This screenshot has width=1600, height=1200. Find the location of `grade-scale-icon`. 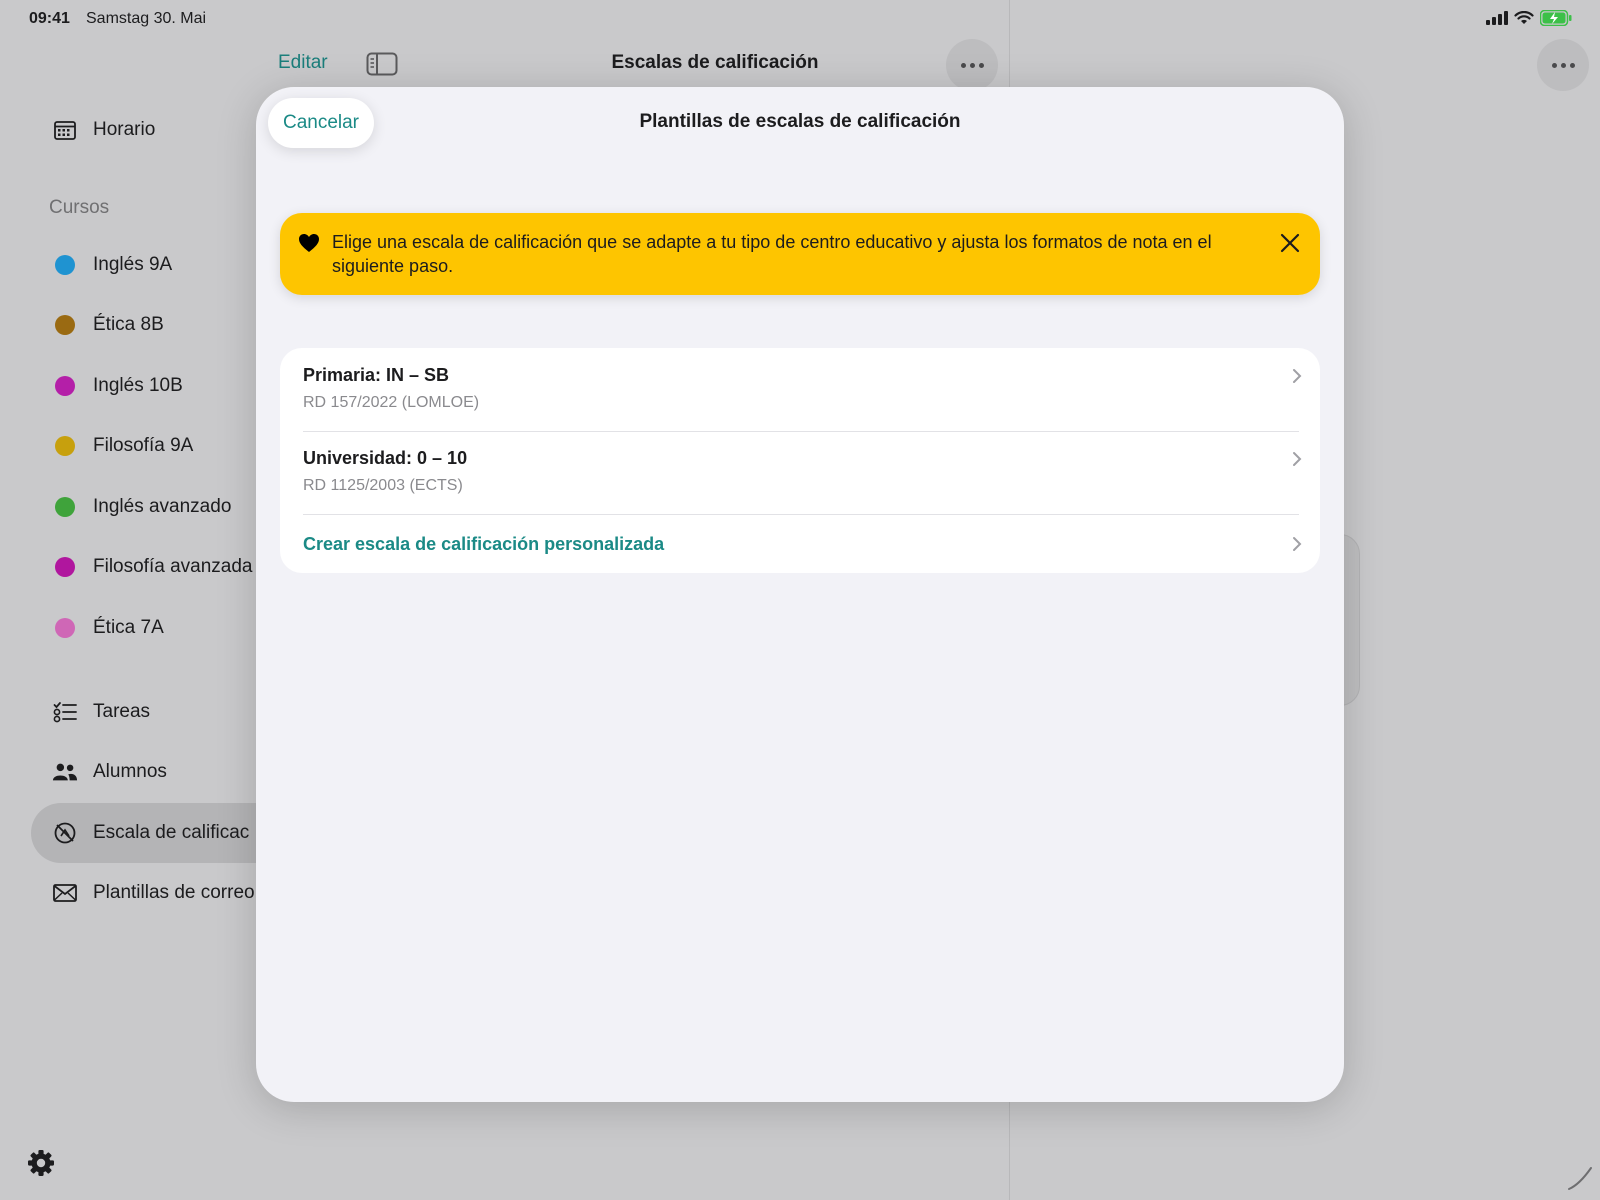

grade-scale-icon is located at coordinates (65, 833).